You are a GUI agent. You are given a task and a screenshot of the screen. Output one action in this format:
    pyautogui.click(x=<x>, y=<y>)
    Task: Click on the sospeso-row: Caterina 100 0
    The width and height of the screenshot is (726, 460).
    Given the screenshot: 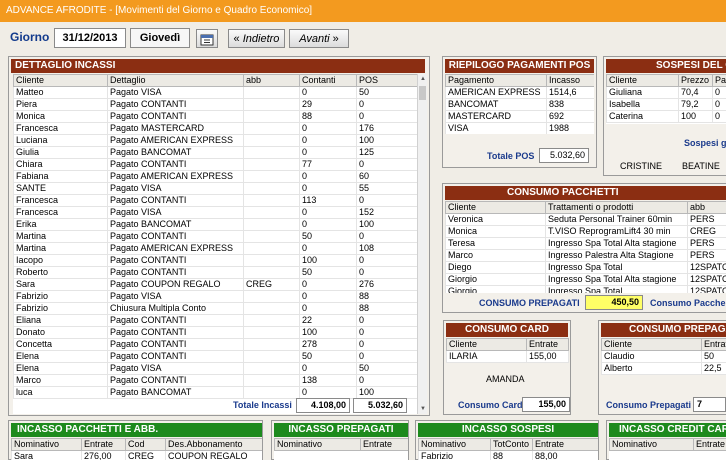 What is the action you would take?
    pyautogui.click(x=666, y=116)
    